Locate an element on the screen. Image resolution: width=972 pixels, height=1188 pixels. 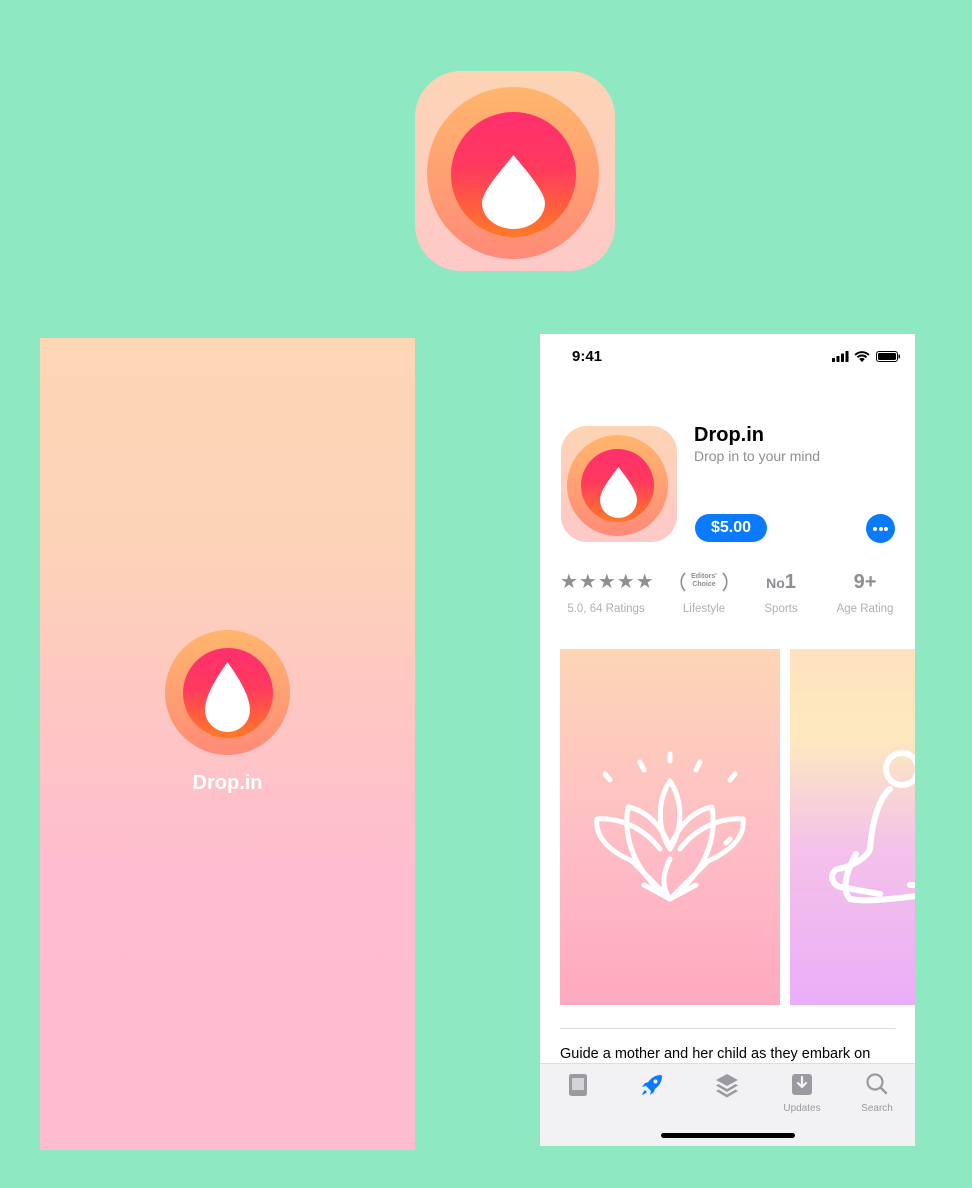
age-value: 9+ is located at coordinates (865, 582).